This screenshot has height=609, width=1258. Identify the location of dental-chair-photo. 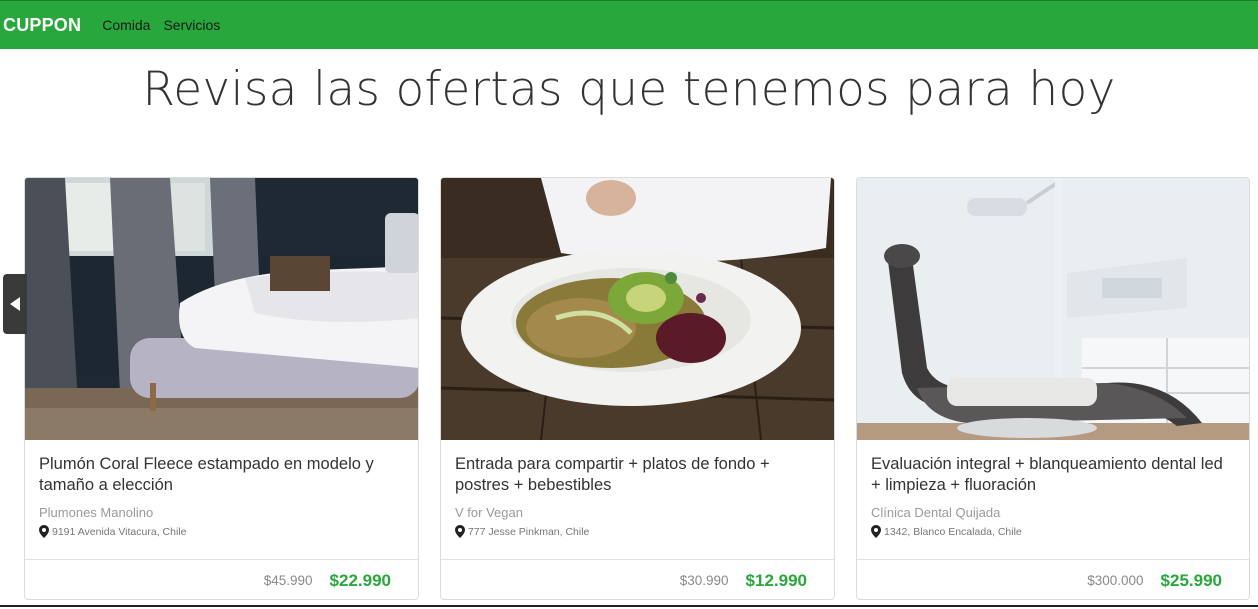
(1053, 309).